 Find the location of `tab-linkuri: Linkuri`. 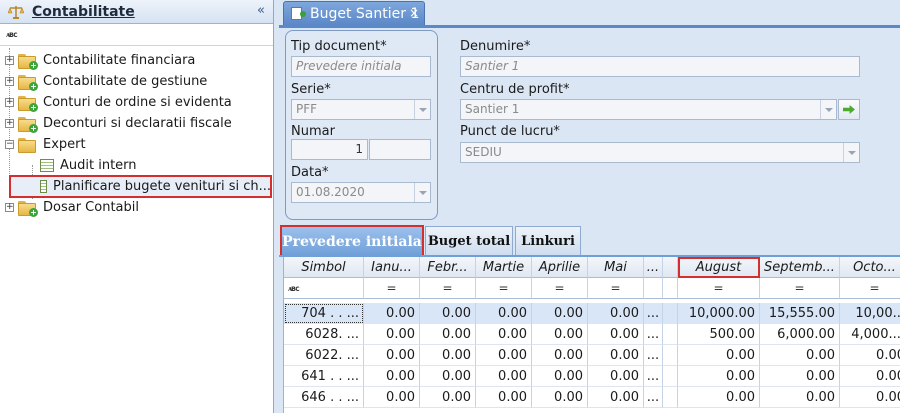

tab-linkuri: Linkuri is located at coordinates (548, 241).